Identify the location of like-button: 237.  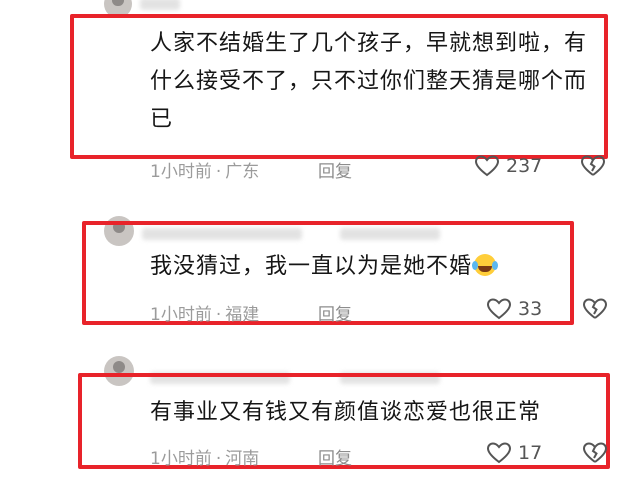
(508, 166).